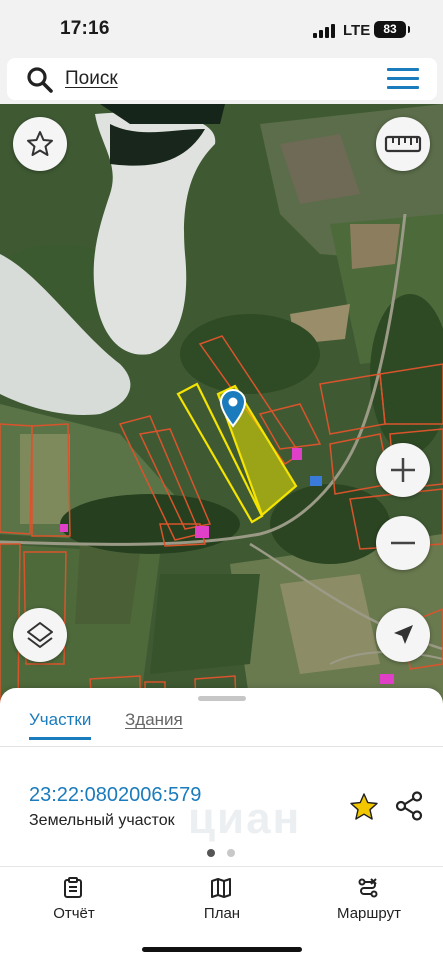 This screenshot has height=960, width=443. I want to click on layers-button, so click(40, 635).